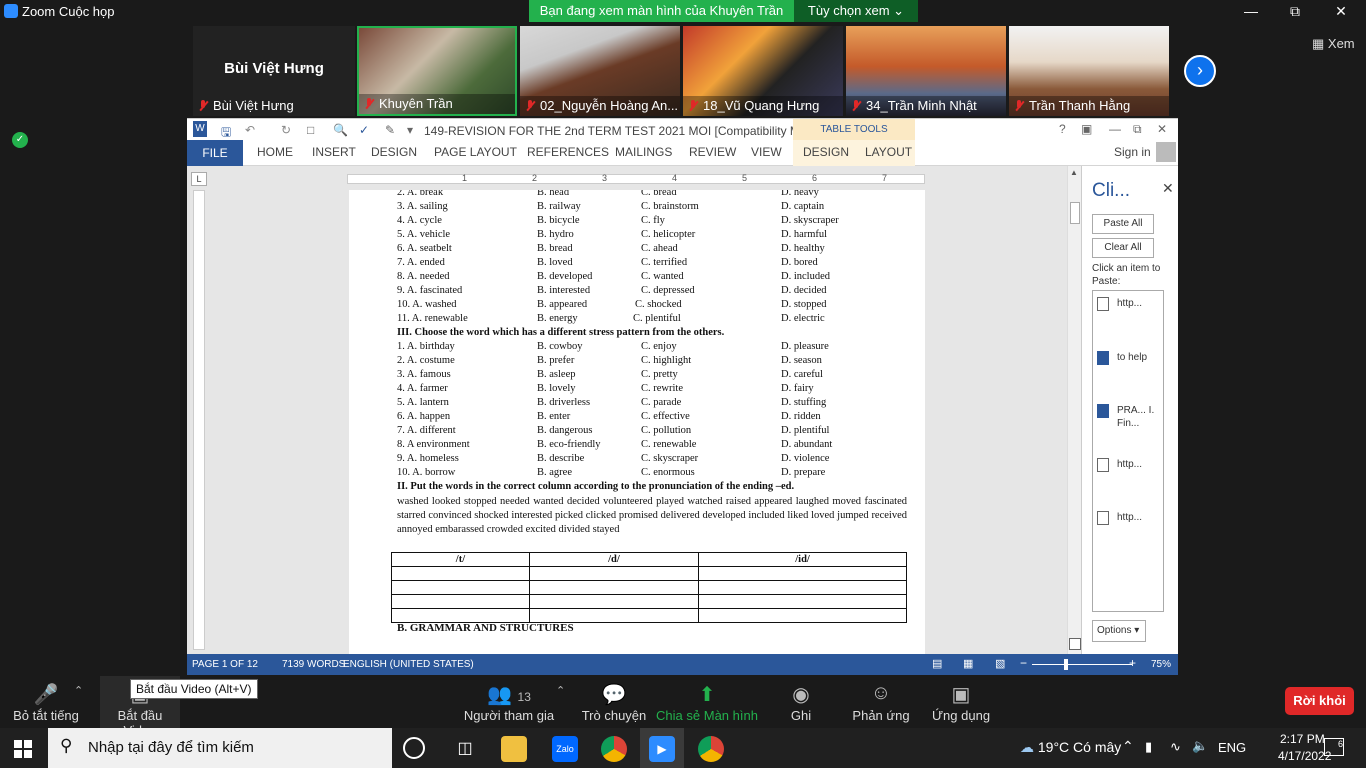  I want to click on search-icon: ⚲, so click(66, 745).